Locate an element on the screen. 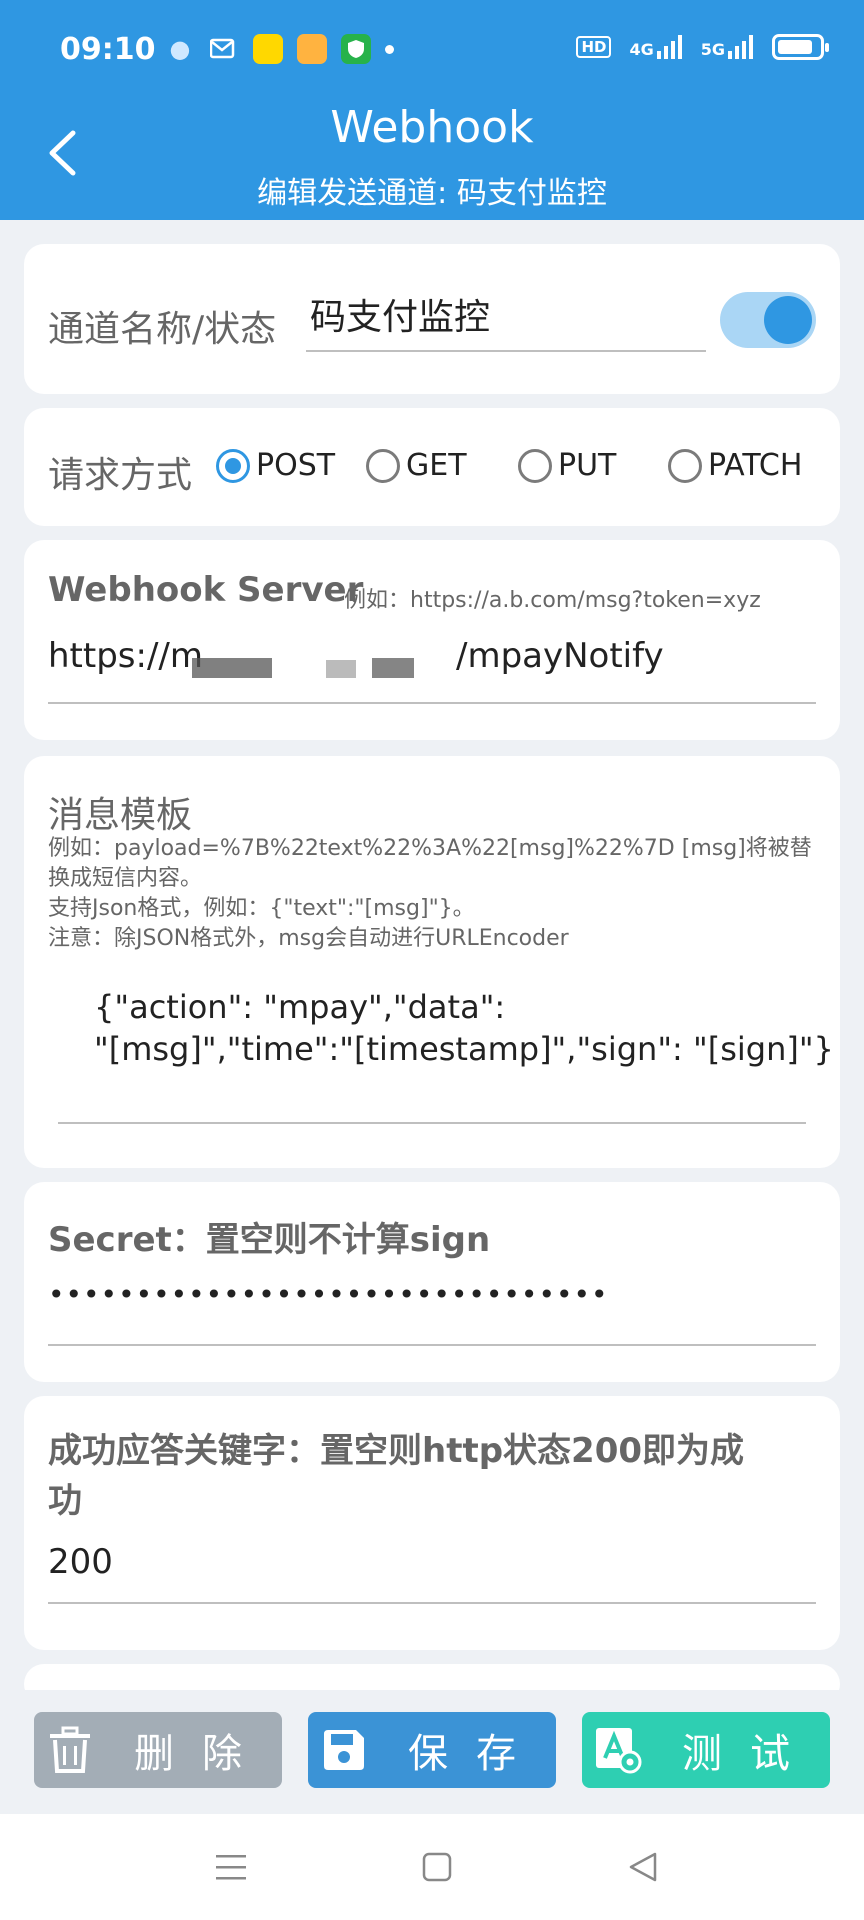  floppy-disk-icon is located at coordinates (344, 1750).